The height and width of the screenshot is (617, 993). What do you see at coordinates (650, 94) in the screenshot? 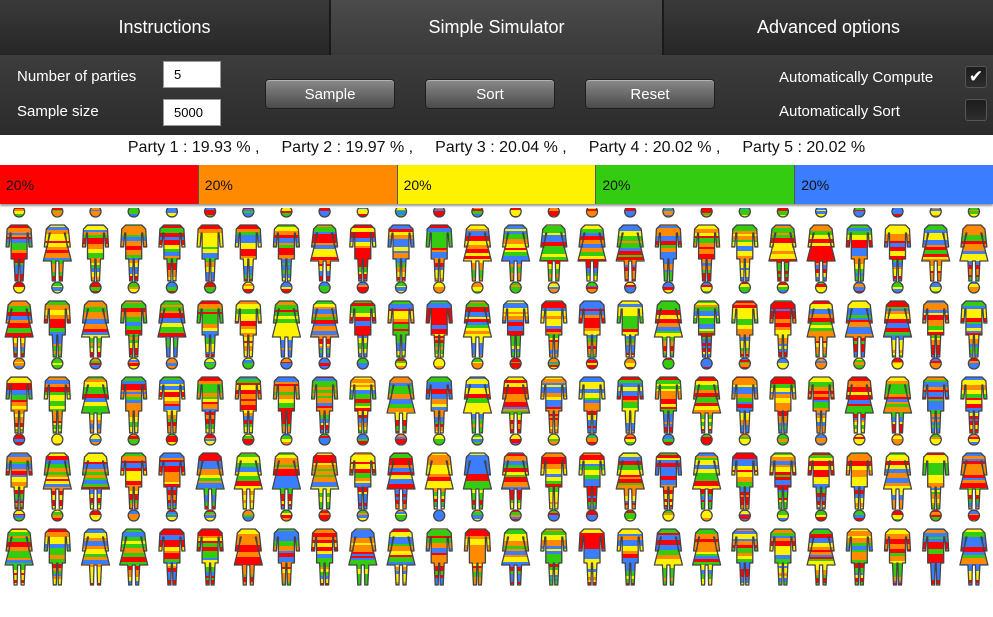
I see `reset-button: Reset` at bounding box center [650, 94].